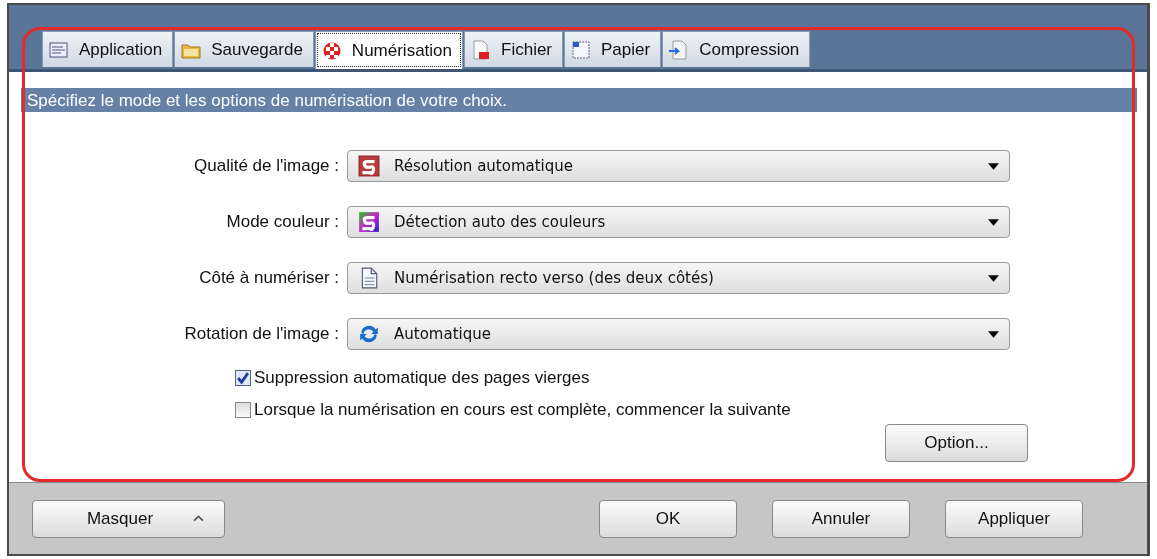 Image resolution: width=1157 pixels, height=559 pixels. Describe the element at coordinates (678, 166) in the screenshot. I see `dropdown: Résolution automatique` at that location.